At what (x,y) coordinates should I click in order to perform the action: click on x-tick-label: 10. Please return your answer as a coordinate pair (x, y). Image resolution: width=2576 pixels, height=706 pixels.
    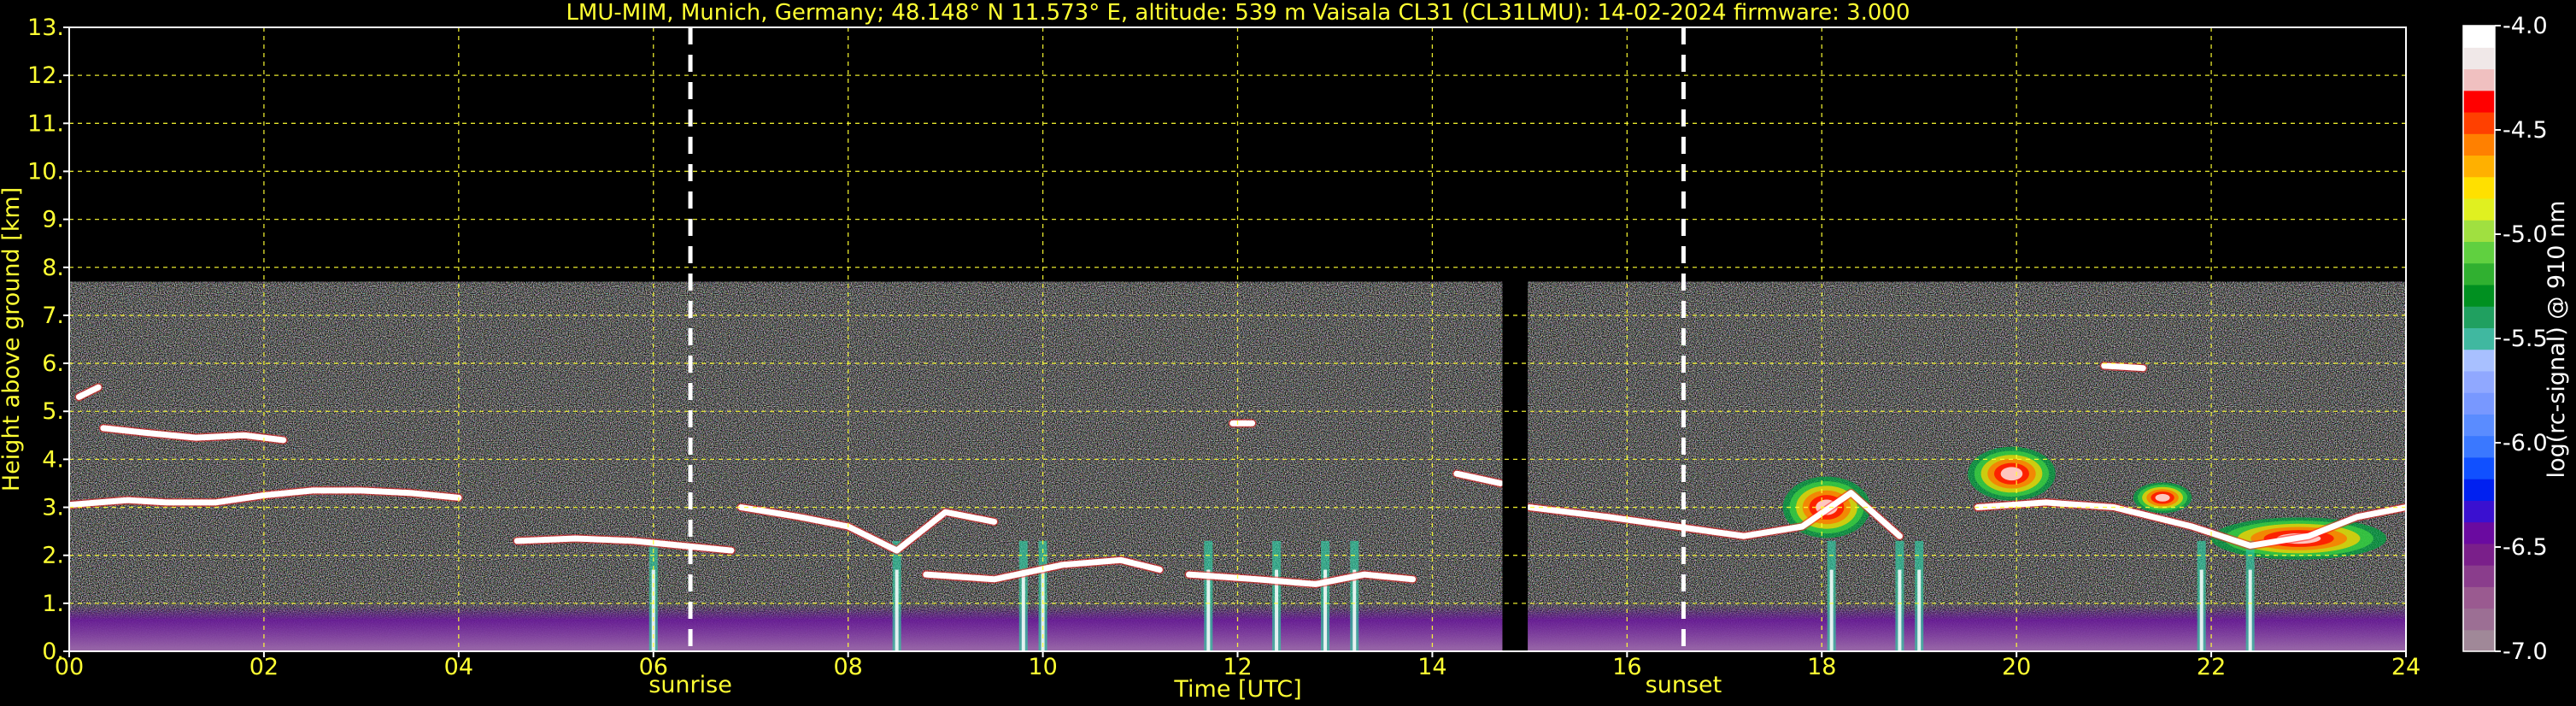
    Looking at the image, I should click on (1042, 667).